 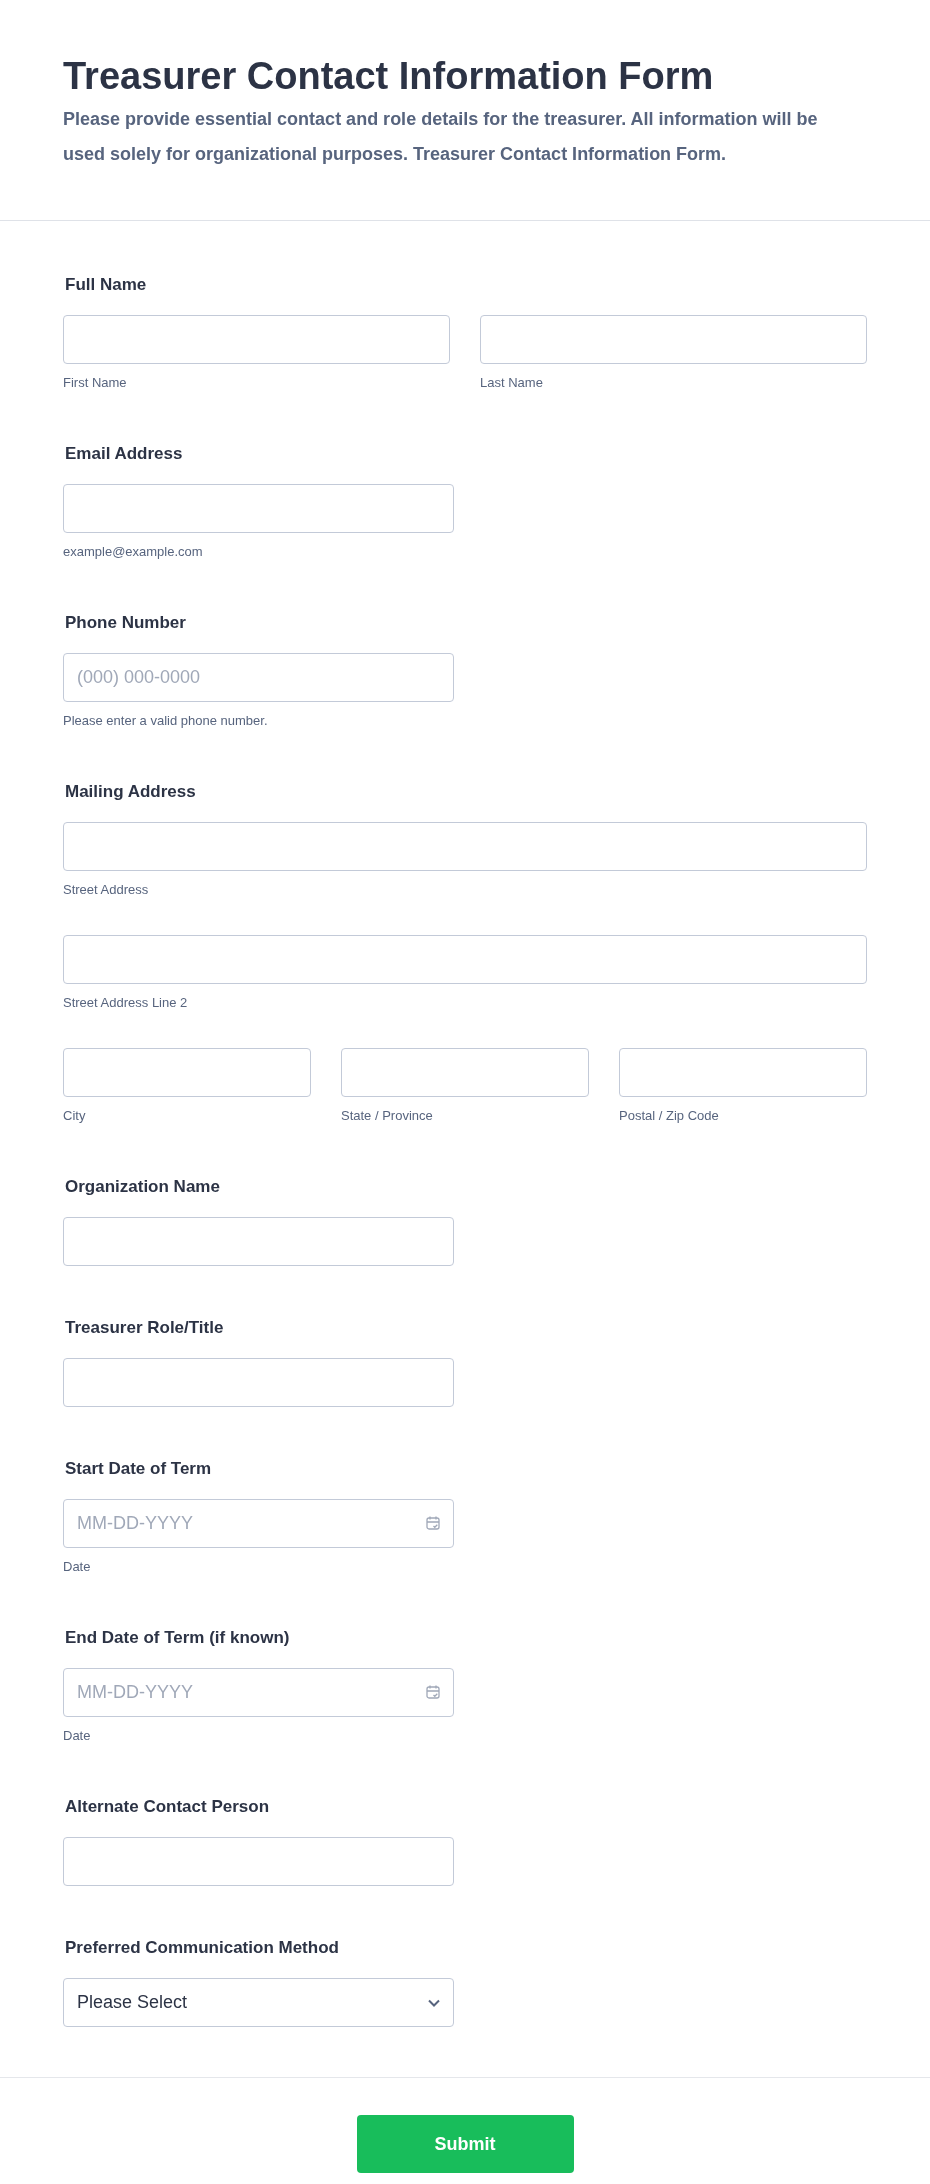 I want to click on field-label: Organization Name, so click(x=143, y=1187).